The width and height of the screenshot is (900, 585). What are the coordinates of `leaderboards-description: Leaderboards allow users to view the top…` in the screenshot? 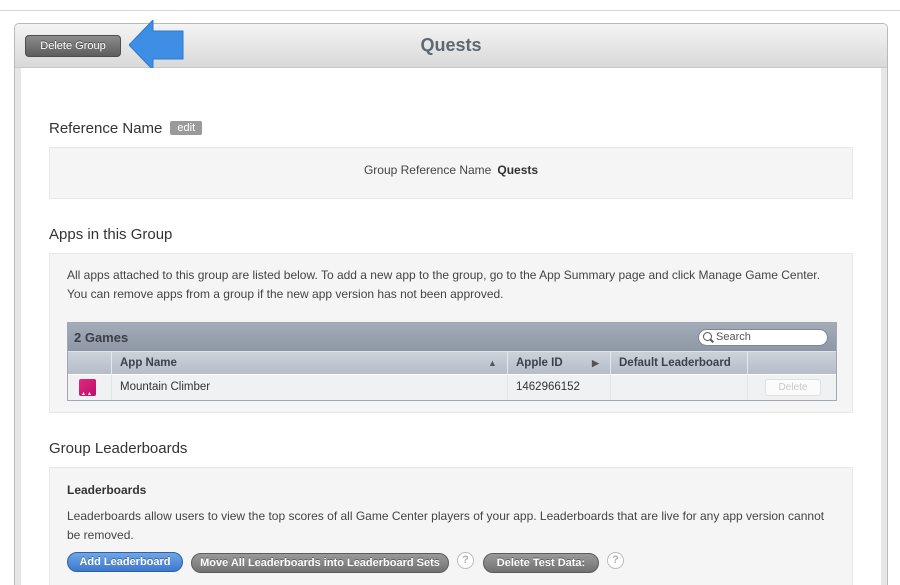 It's located at (446, 525).